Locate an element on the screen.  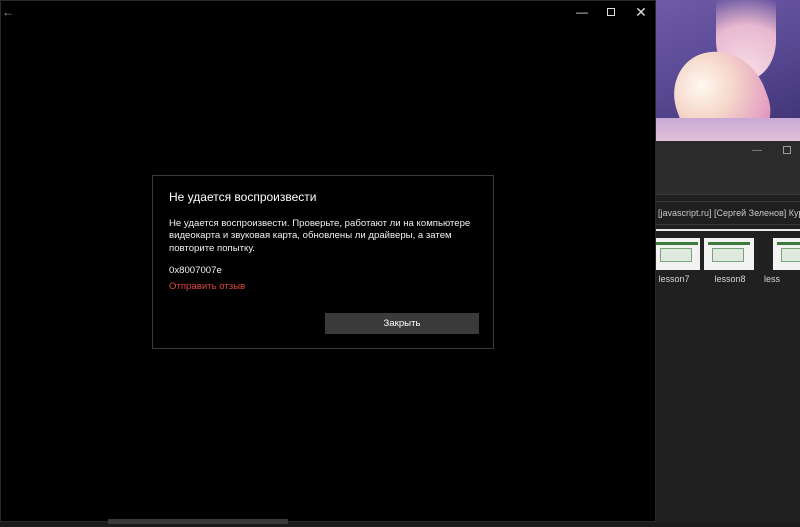
close-button: Закрыть is located at coordinates (402, 323).